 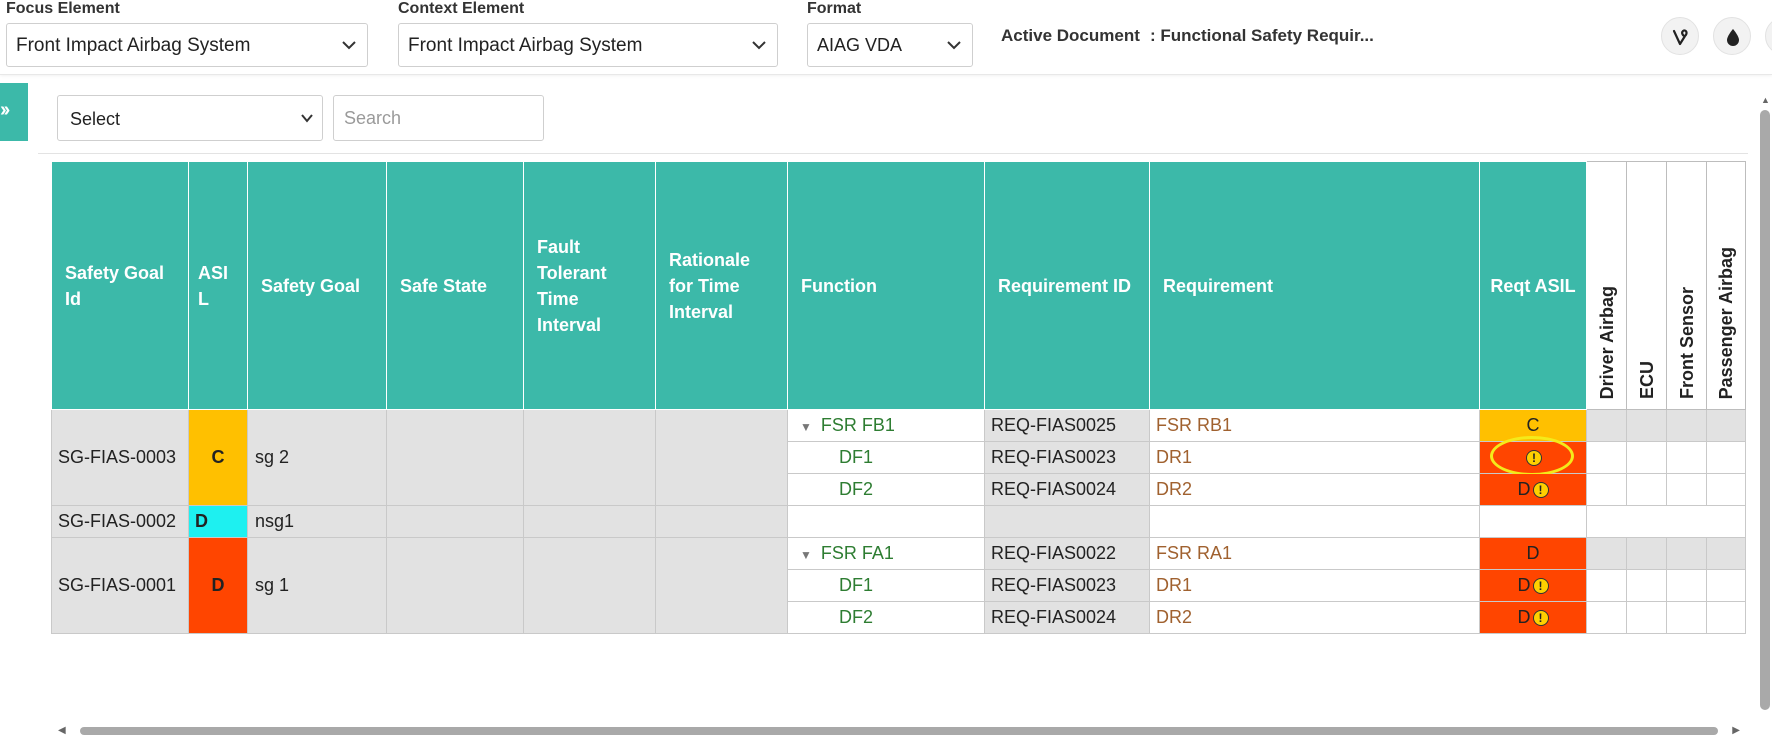 I want to click on col-function: Function, so click(x=886, y=285).